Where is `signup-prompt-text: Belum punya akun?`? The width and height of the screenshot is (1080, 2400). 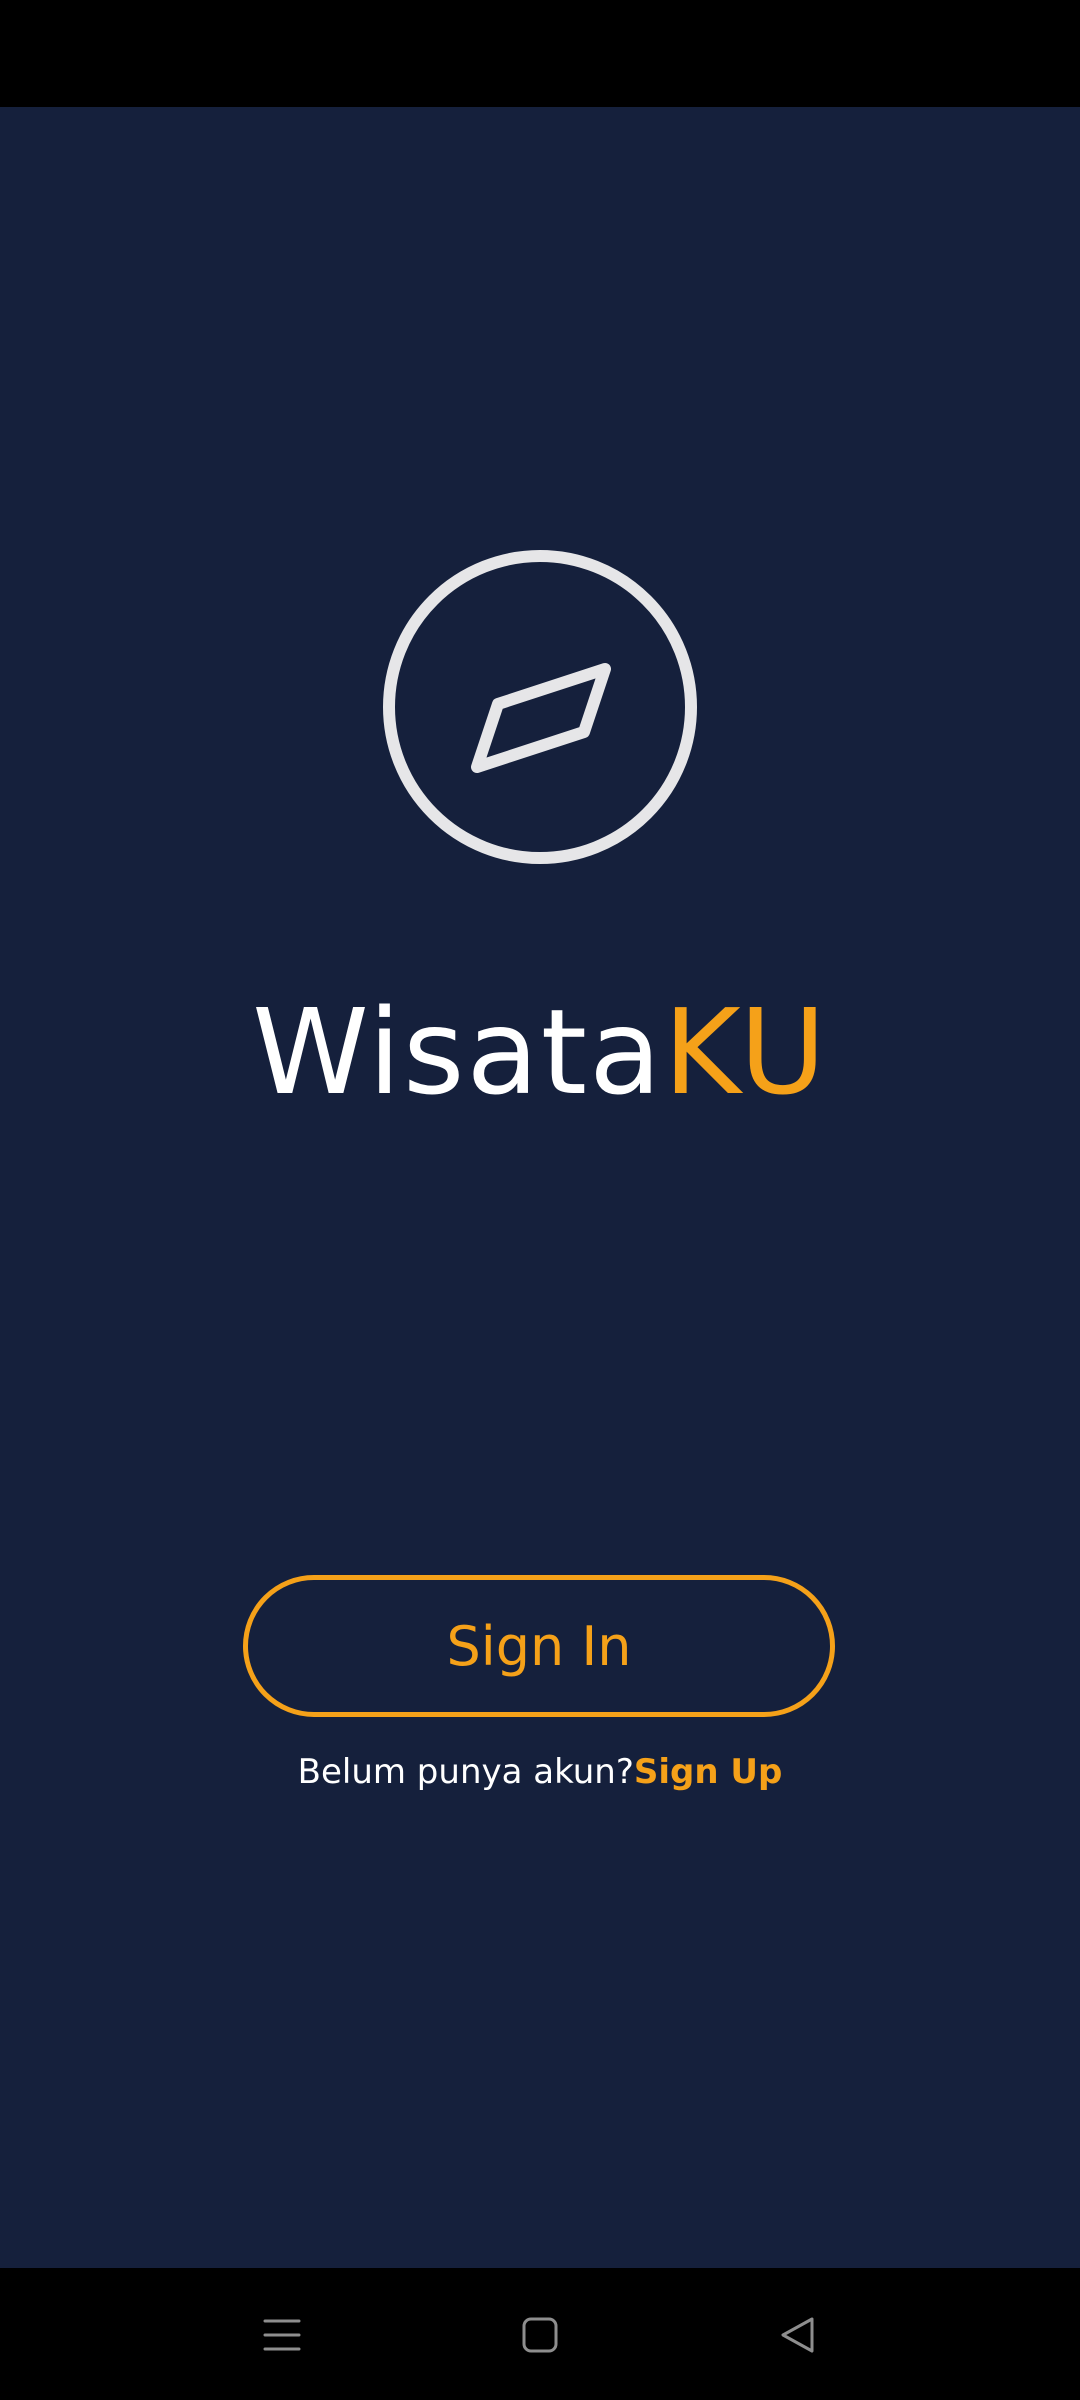
signup-prompt-text: Belum punya akun? is located at coordinates (465, 1772).